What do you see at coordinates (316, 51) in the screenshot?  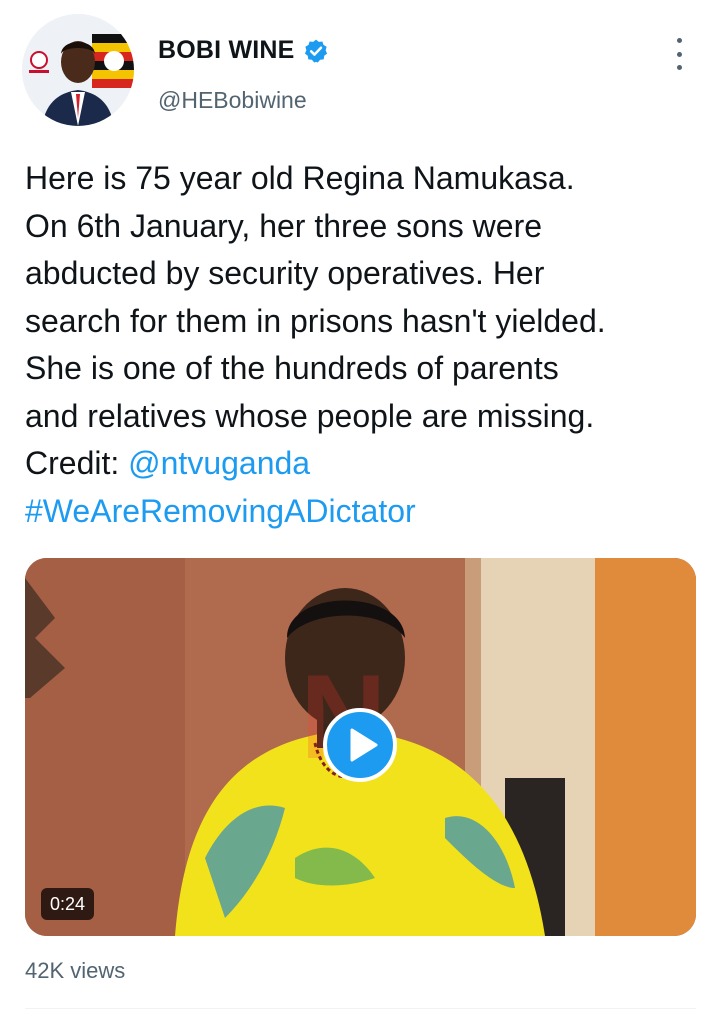 I see `verified-badge-icon` at bounding box center [316, 51].